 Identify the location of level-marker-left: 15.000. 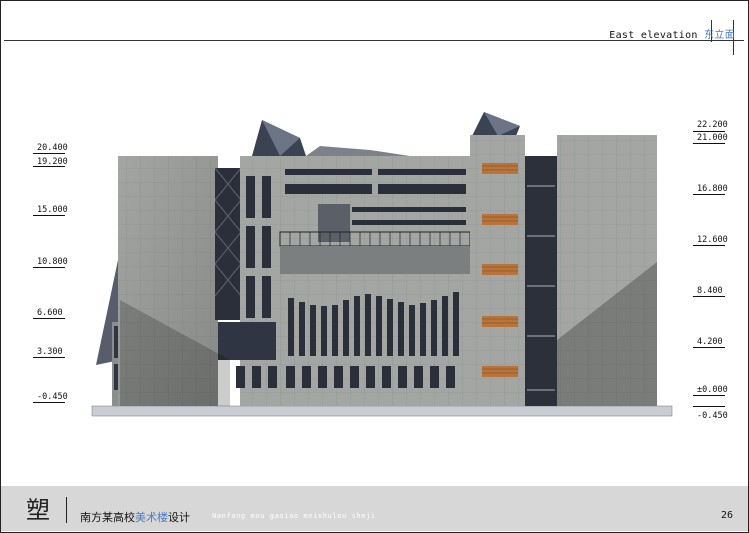
(52, 210).